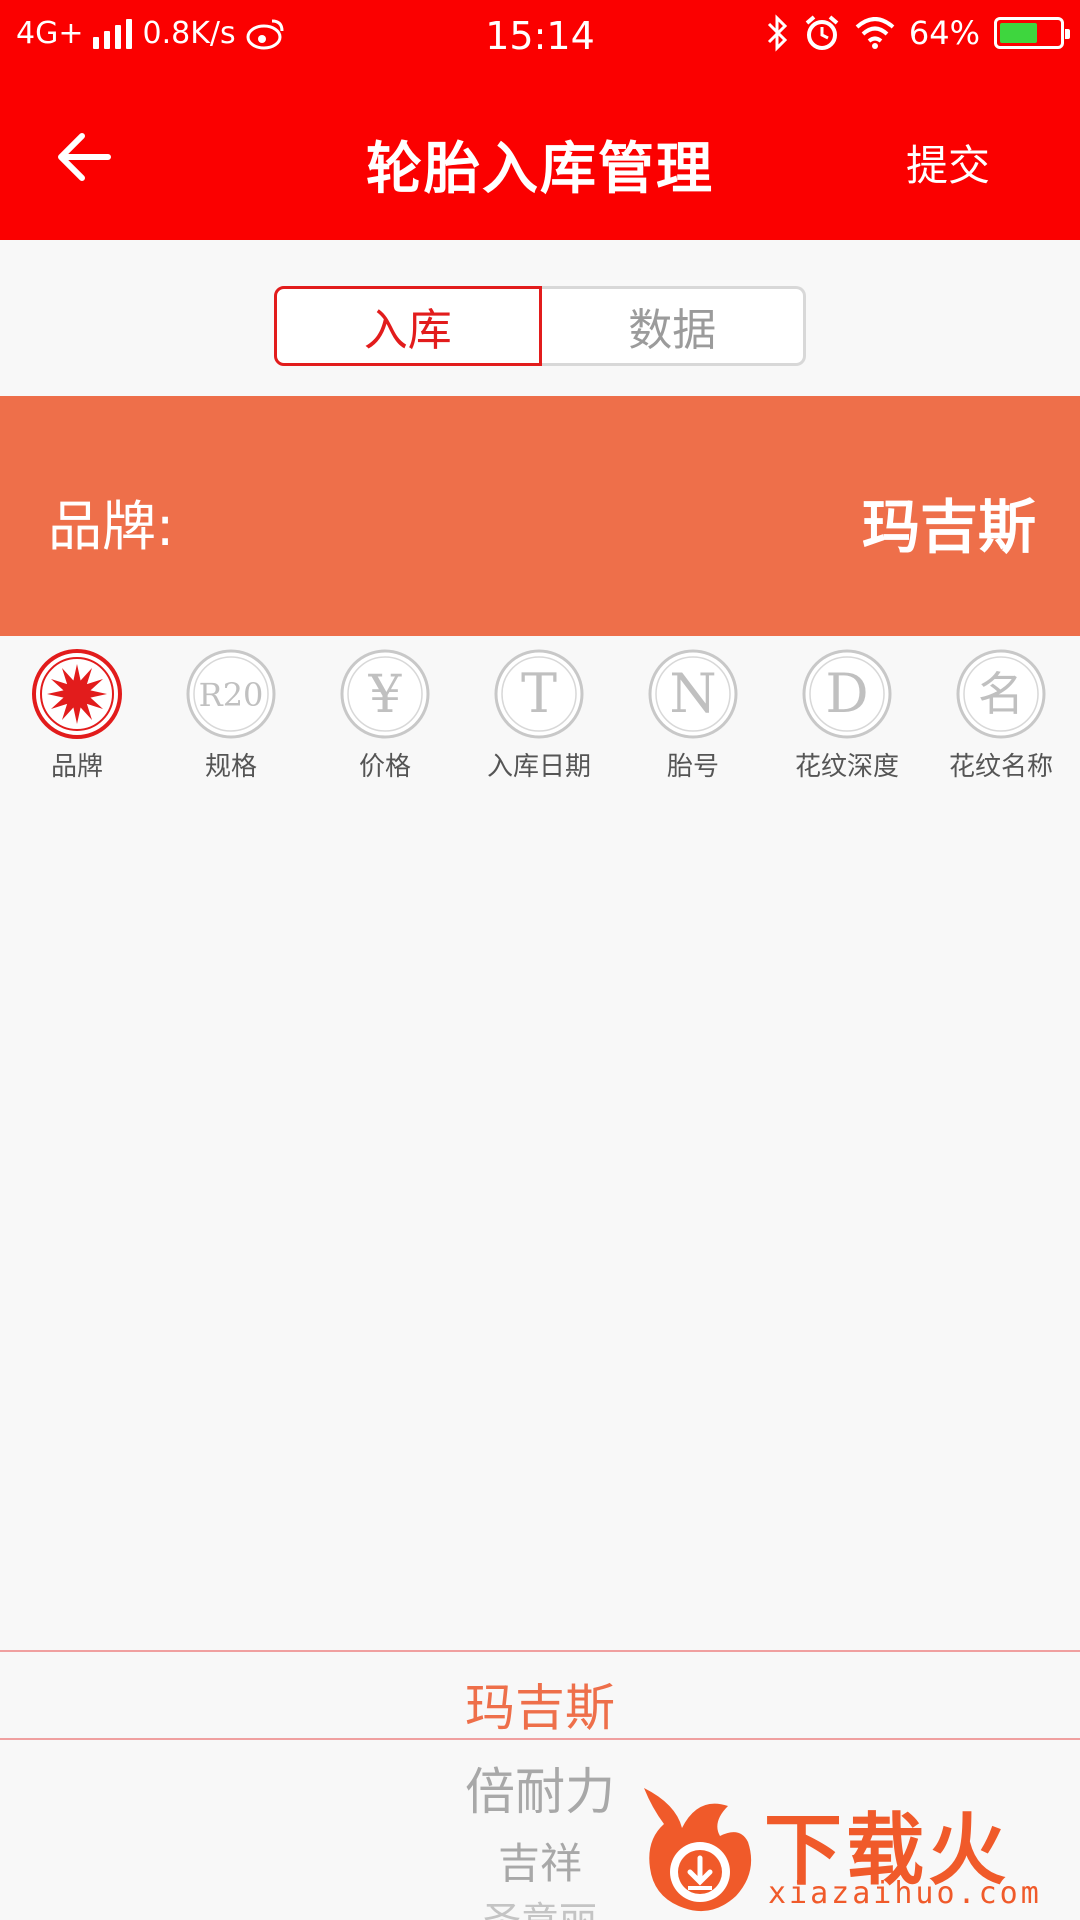 This screenshot has height=1920, width=1080. I want to click on field-tire-number: N 胎号, so click(693, 715).